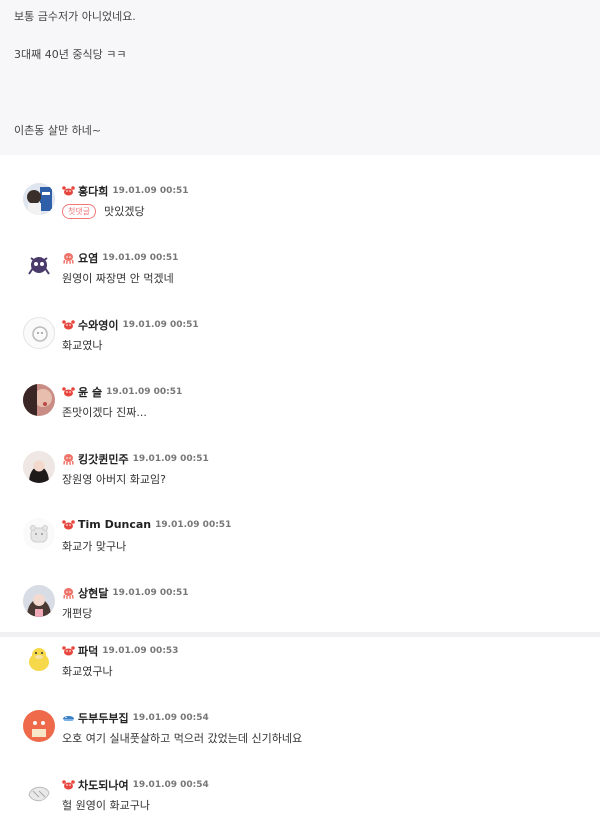 The image size is (600, 839). I want to click on comment-nickname: 두부두부집, so click(103, 718).